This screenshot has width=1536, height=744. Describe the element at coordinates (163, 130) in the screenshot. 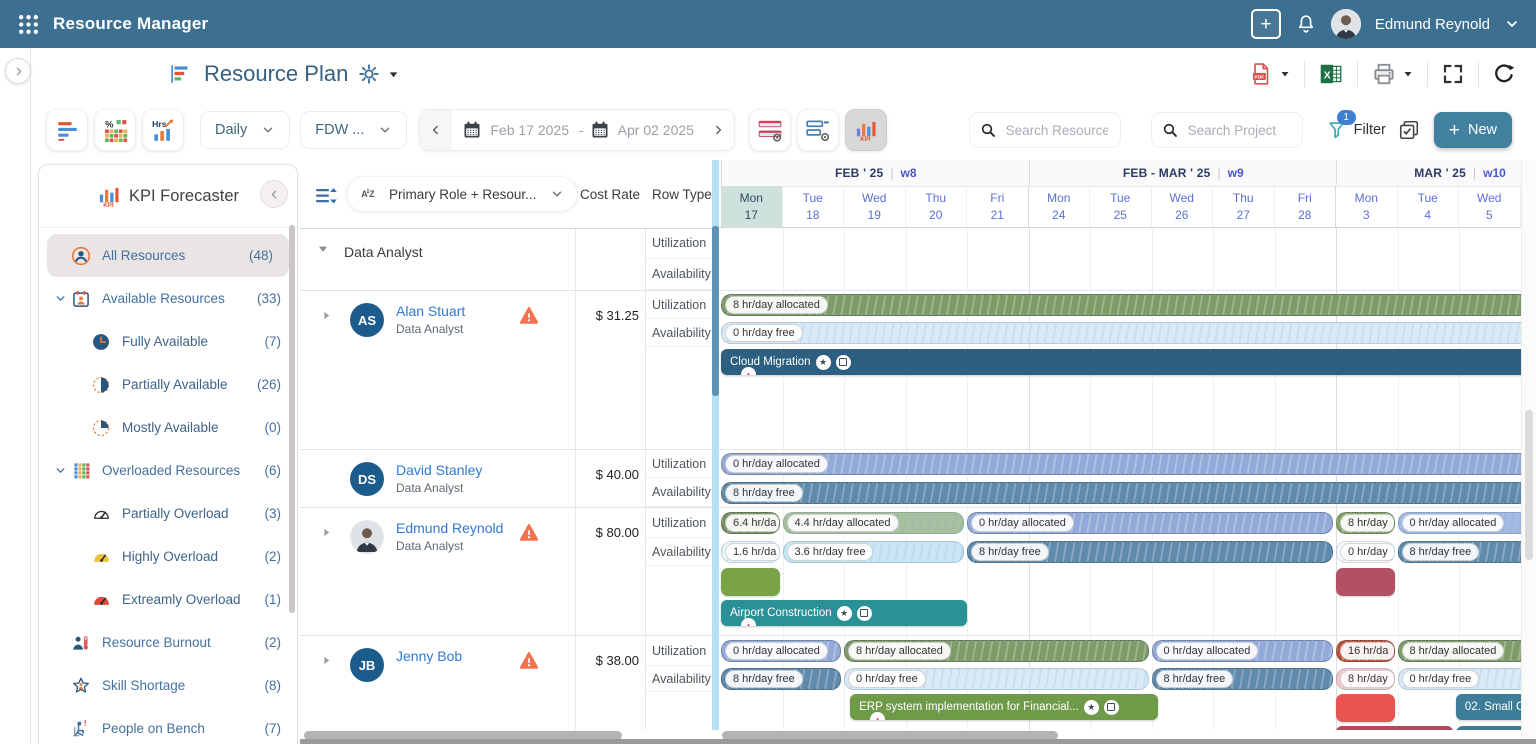

I see `hours-view-button: Hrs` at that location.